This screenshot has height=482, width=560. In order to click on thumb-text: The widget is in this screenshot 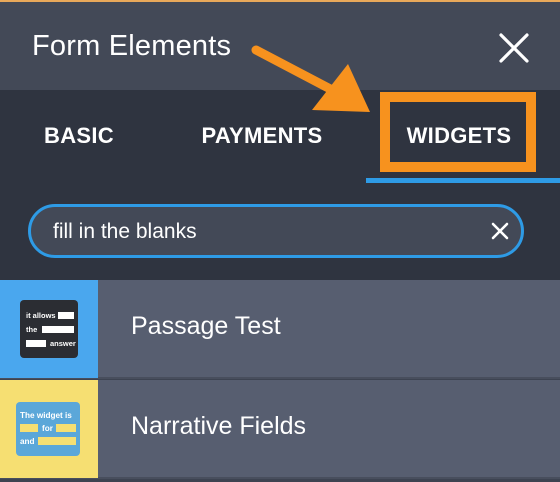, I will do `click(46, 415)`.